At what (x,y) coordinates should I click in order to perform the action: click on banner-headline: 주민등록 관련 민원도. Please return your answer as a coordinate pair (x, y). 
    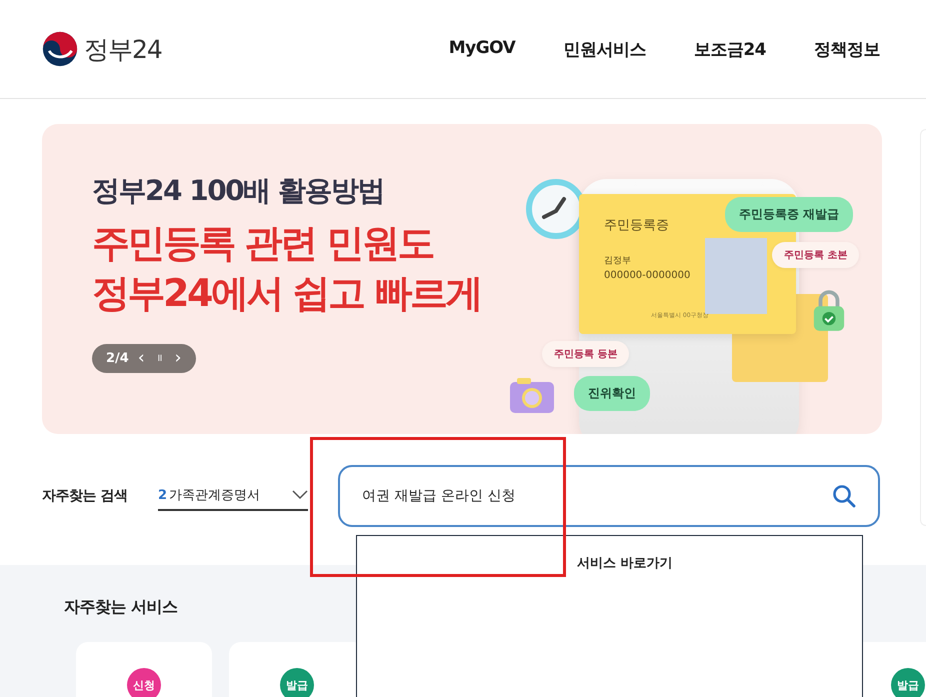
    Looking at the image, I should click on (263, 243).